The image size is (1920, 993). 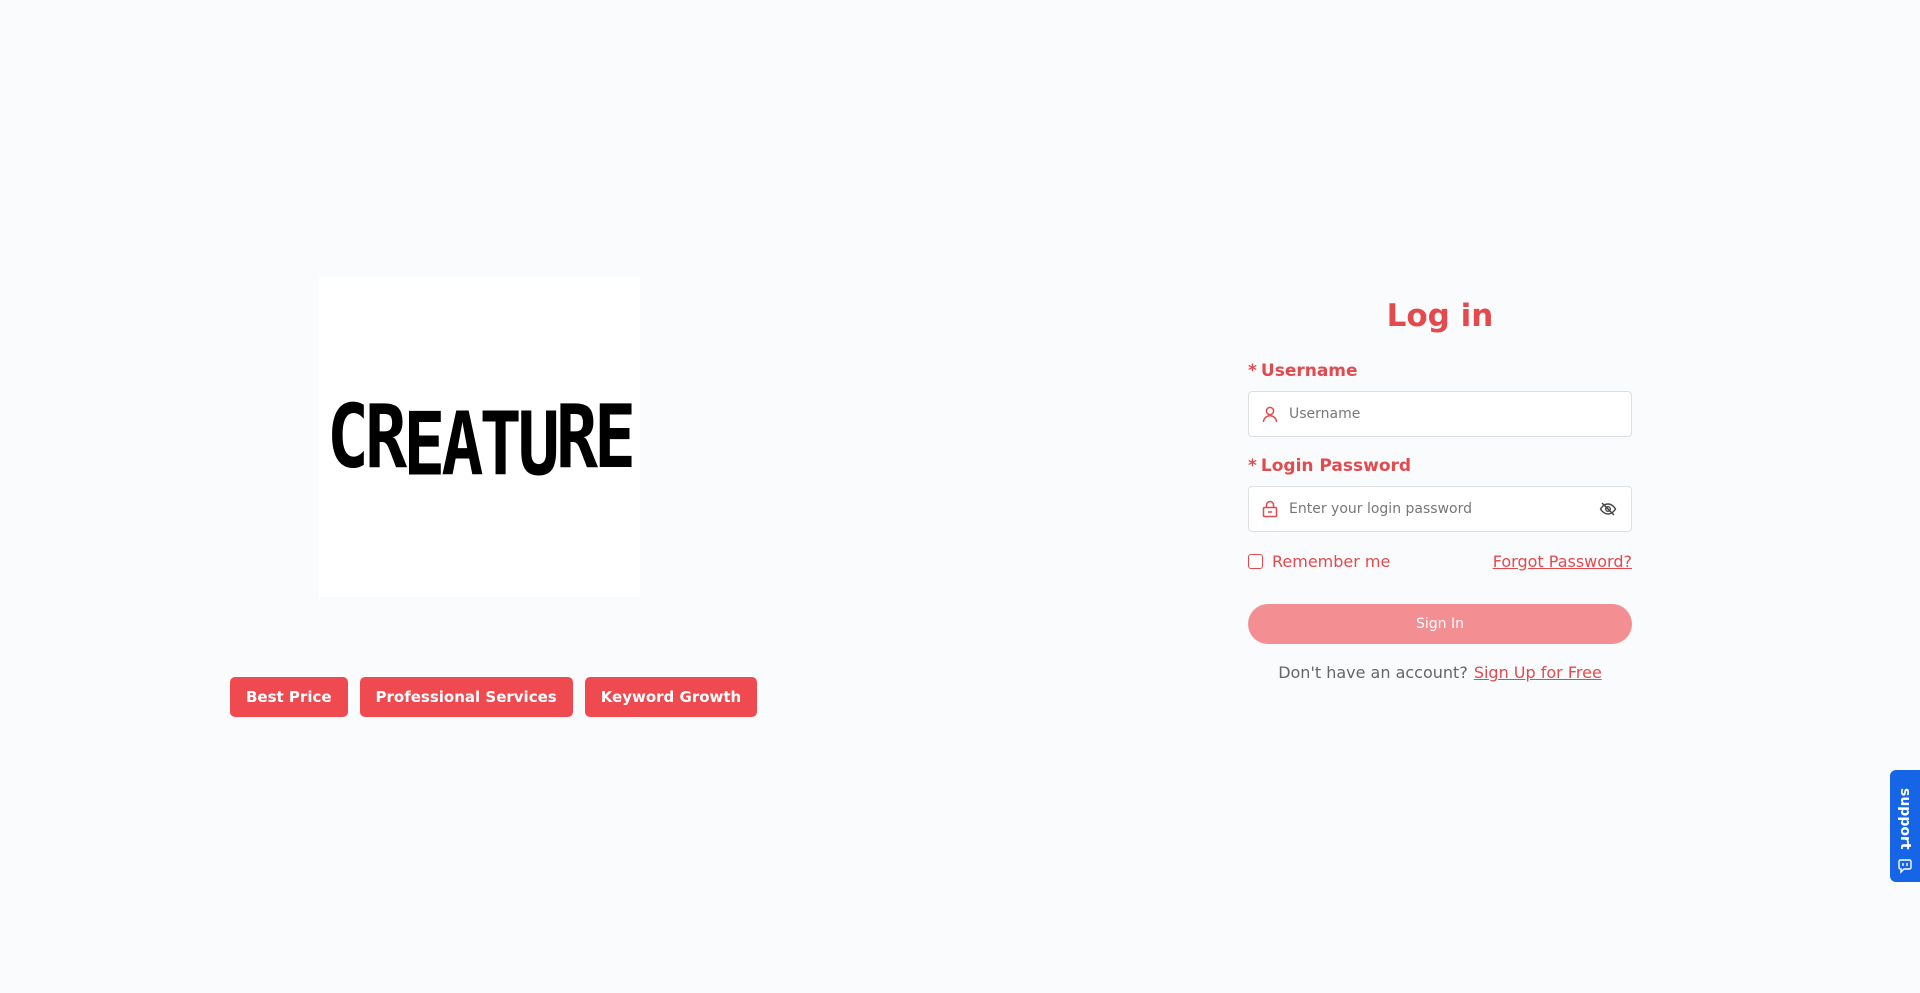 What do you see at coordinates (1538, 672) in the screenshot?
I see `sign-up-link: Sign Up for Free` at bounding box center [1538, 672].